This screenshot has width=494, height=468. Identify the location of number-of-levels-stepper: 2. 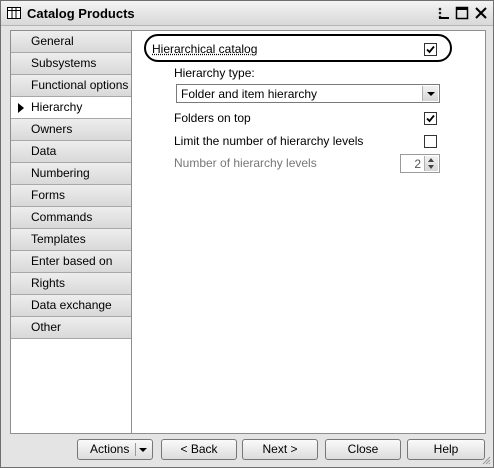
(420, 163).